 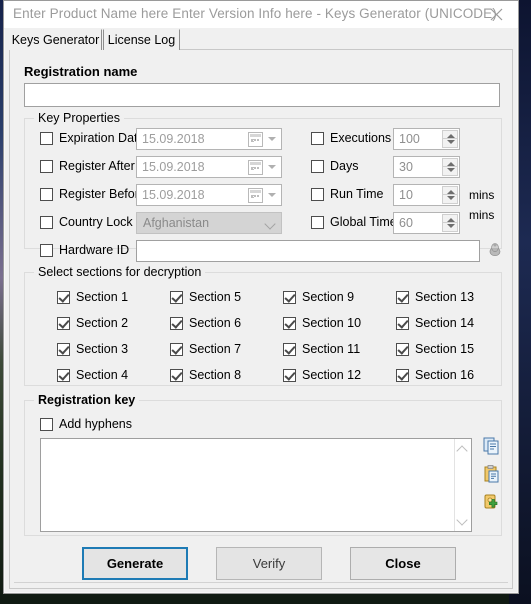 What do you see at coordinates (86, 424) in the screenshot?
I see `checkbox-add-hyphens: Add hyphens` at bounding box center [86, 424].